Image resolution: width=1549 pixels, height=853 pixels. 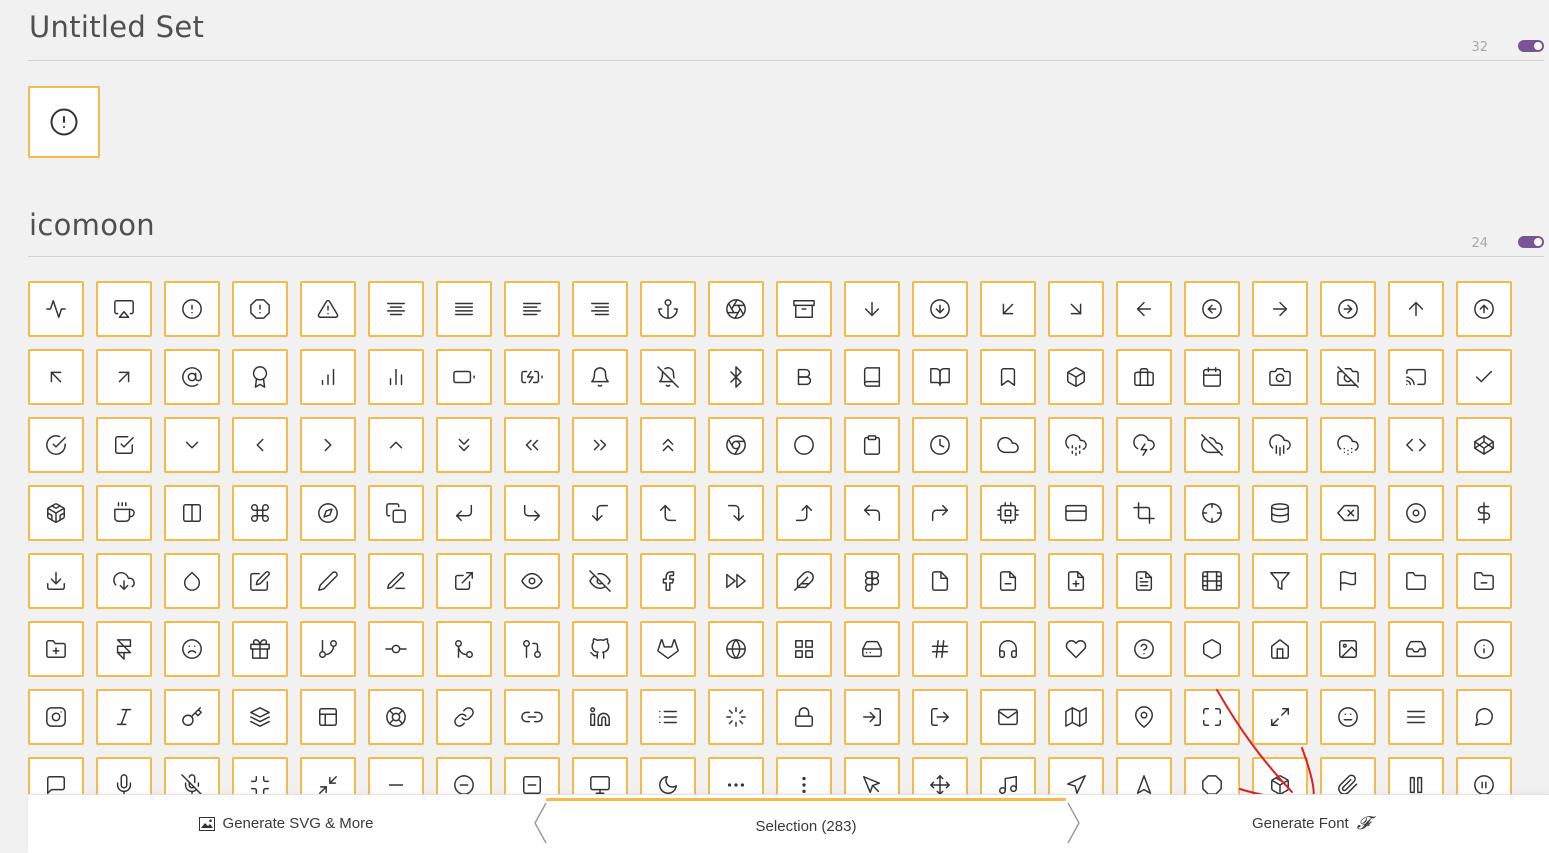 I want to click on icon-tile-loader, so click(x=736, y=717).